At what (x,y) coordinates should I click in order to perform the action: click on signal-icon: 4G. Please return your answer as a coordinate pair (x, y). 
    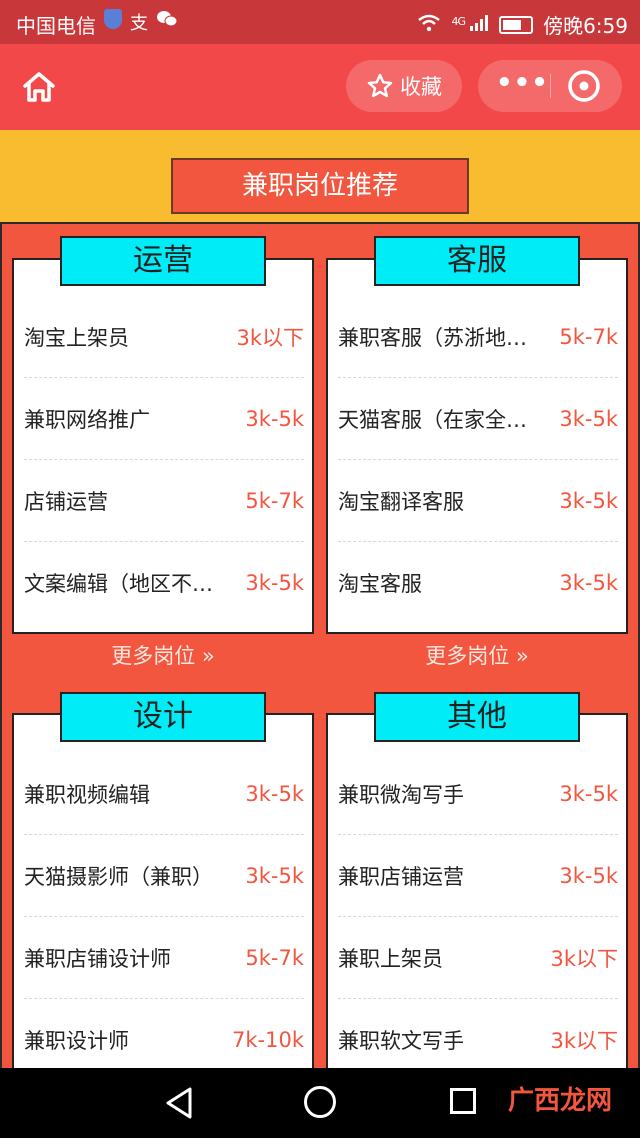
    Looking at the image, I should click on (470, 24).